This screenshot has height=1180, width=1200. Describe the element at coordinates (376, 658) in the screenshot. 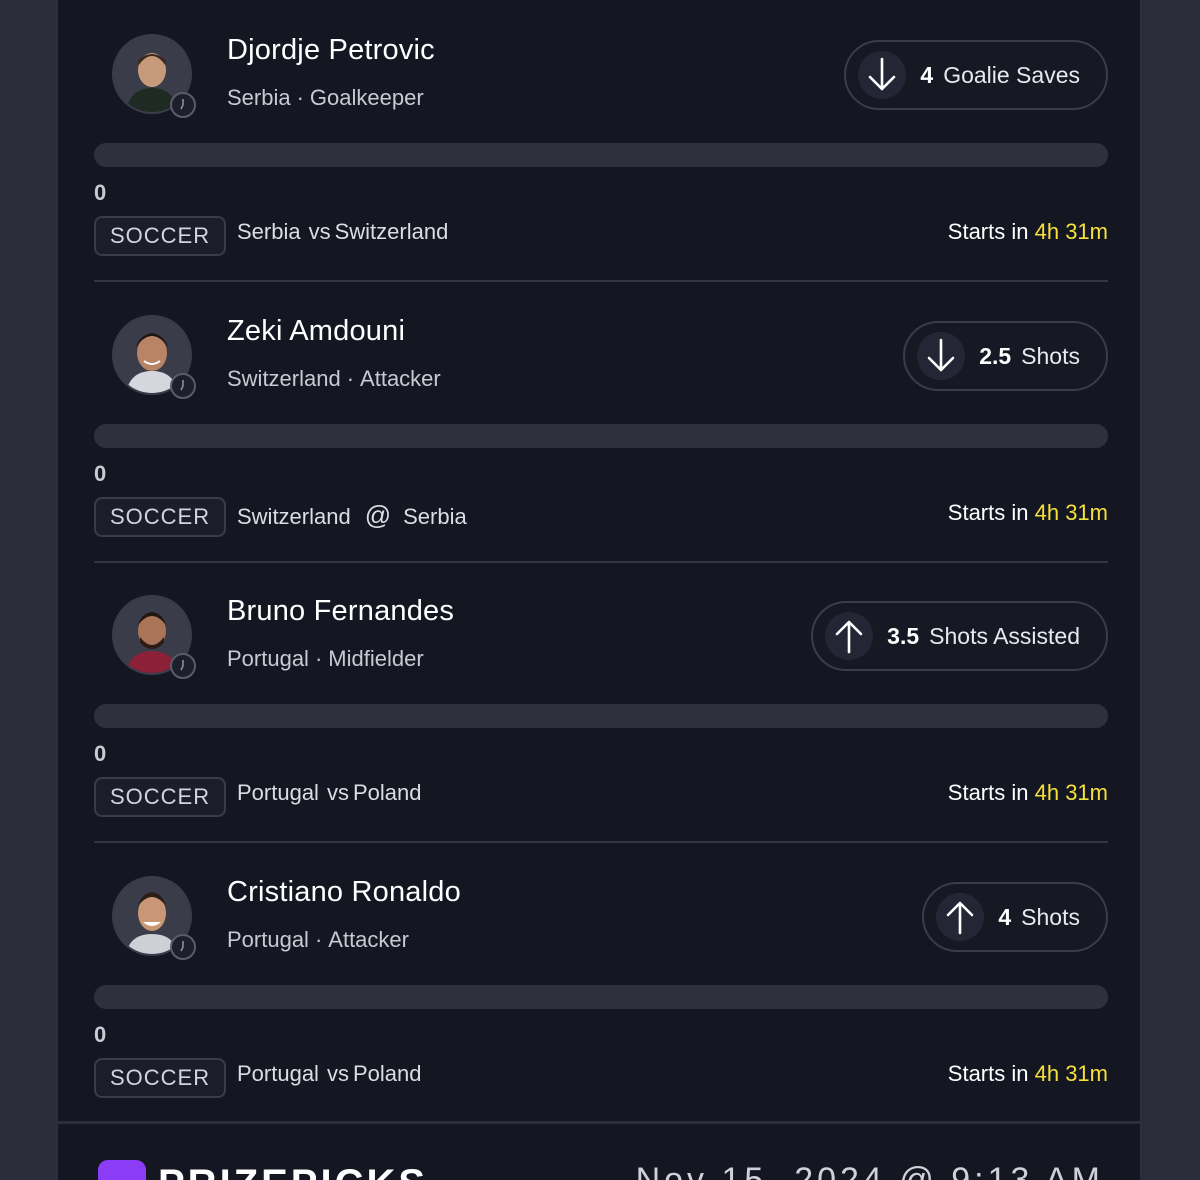

I see `player-position: Midfielder` at that location.